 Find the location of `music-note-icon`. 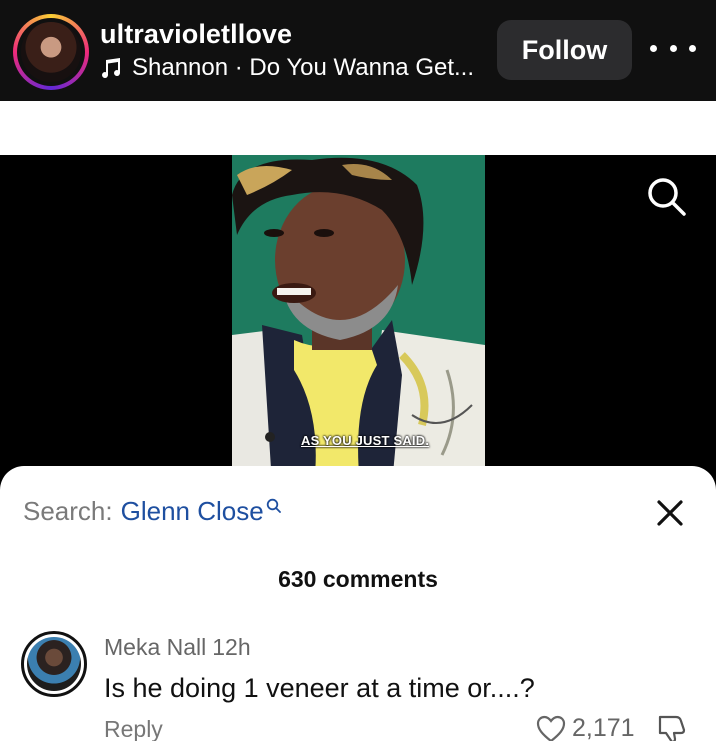

music-note-icon is located at coordinates (111, 68).